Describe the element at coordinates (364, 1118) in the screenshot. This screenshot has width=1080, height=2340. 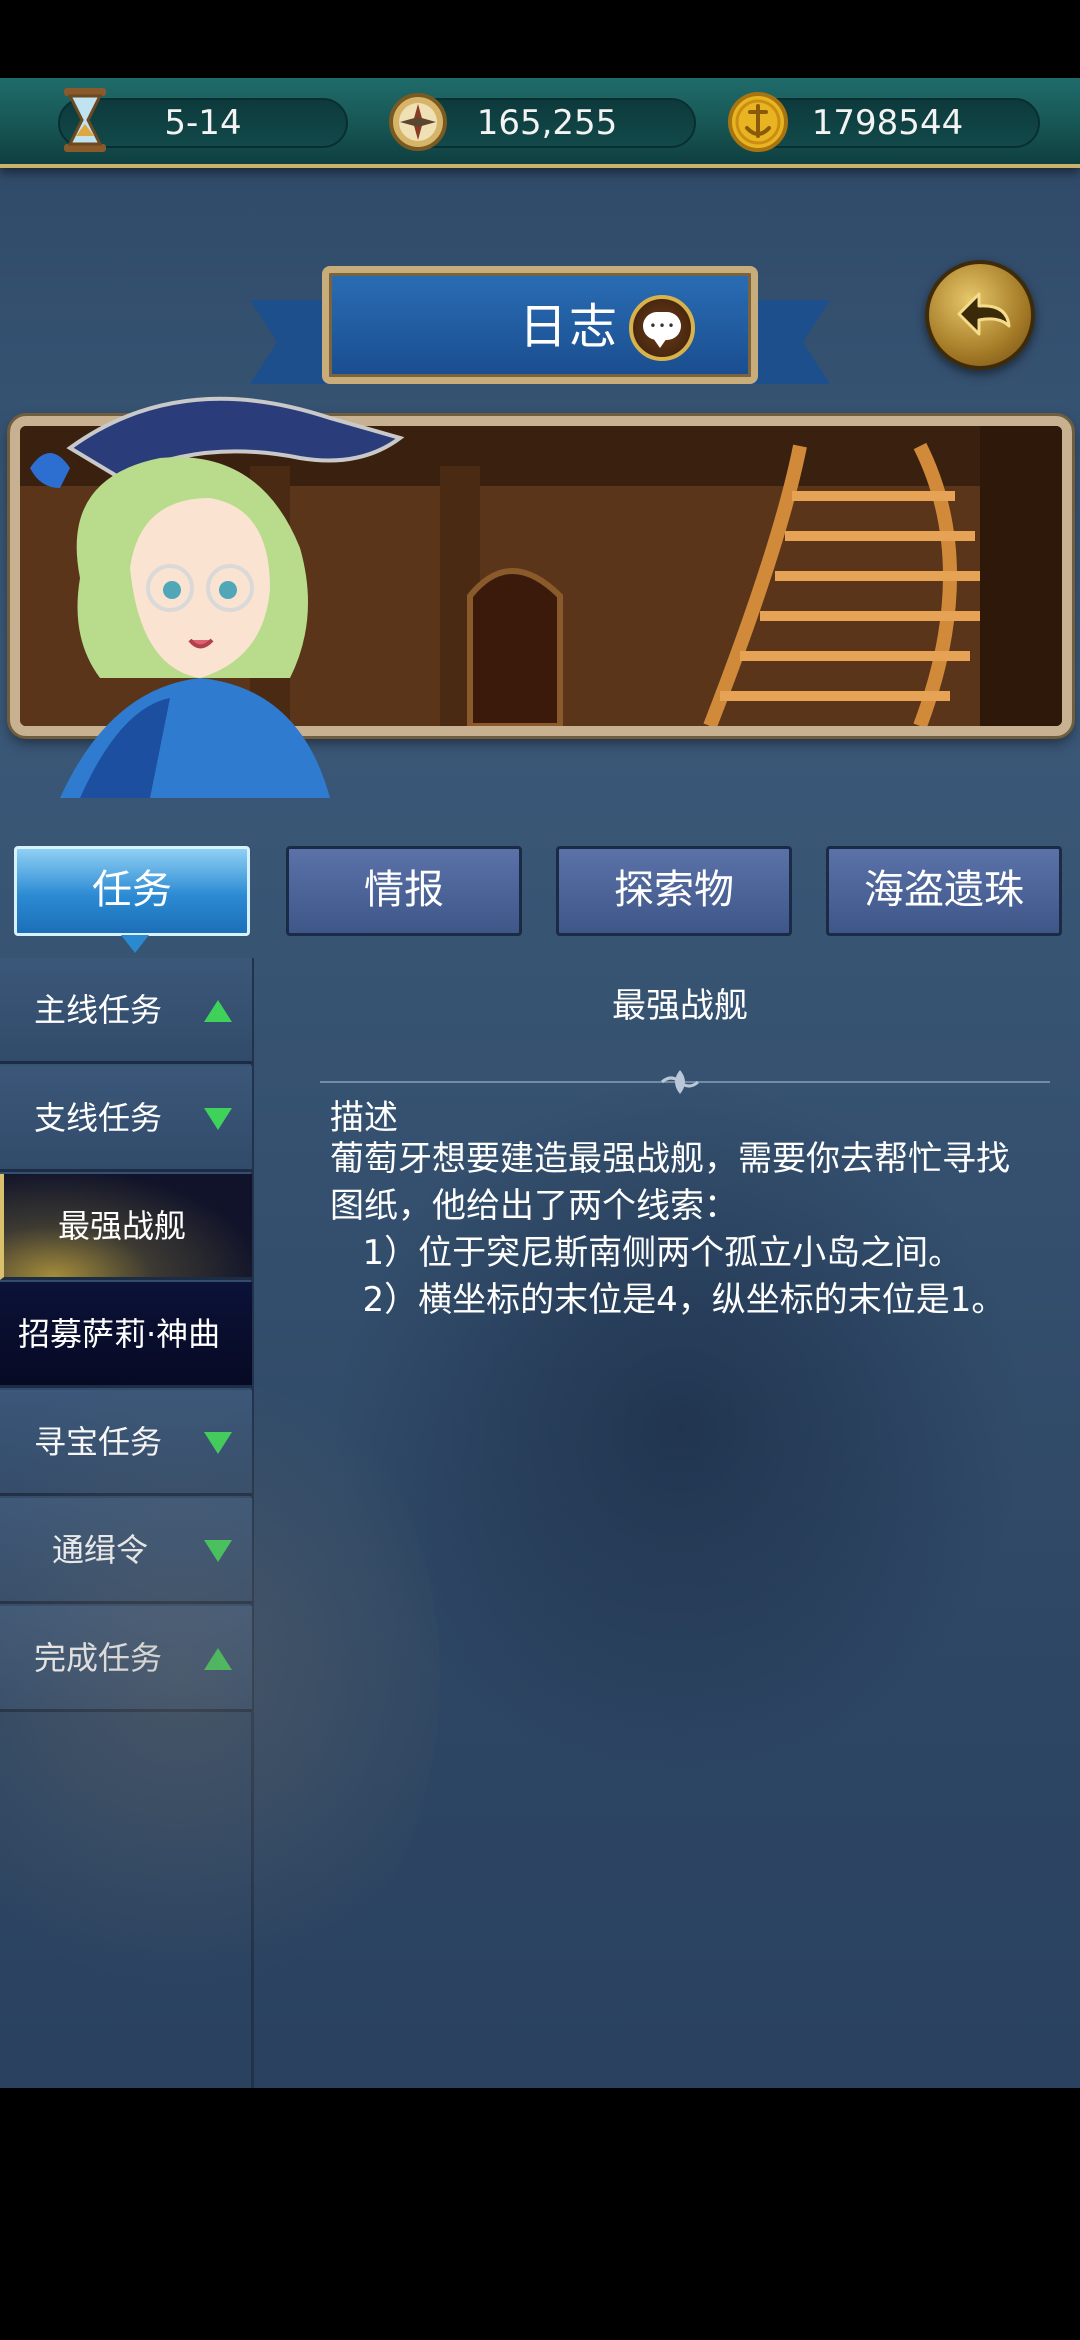
I see `description-label: 描述` at that location.